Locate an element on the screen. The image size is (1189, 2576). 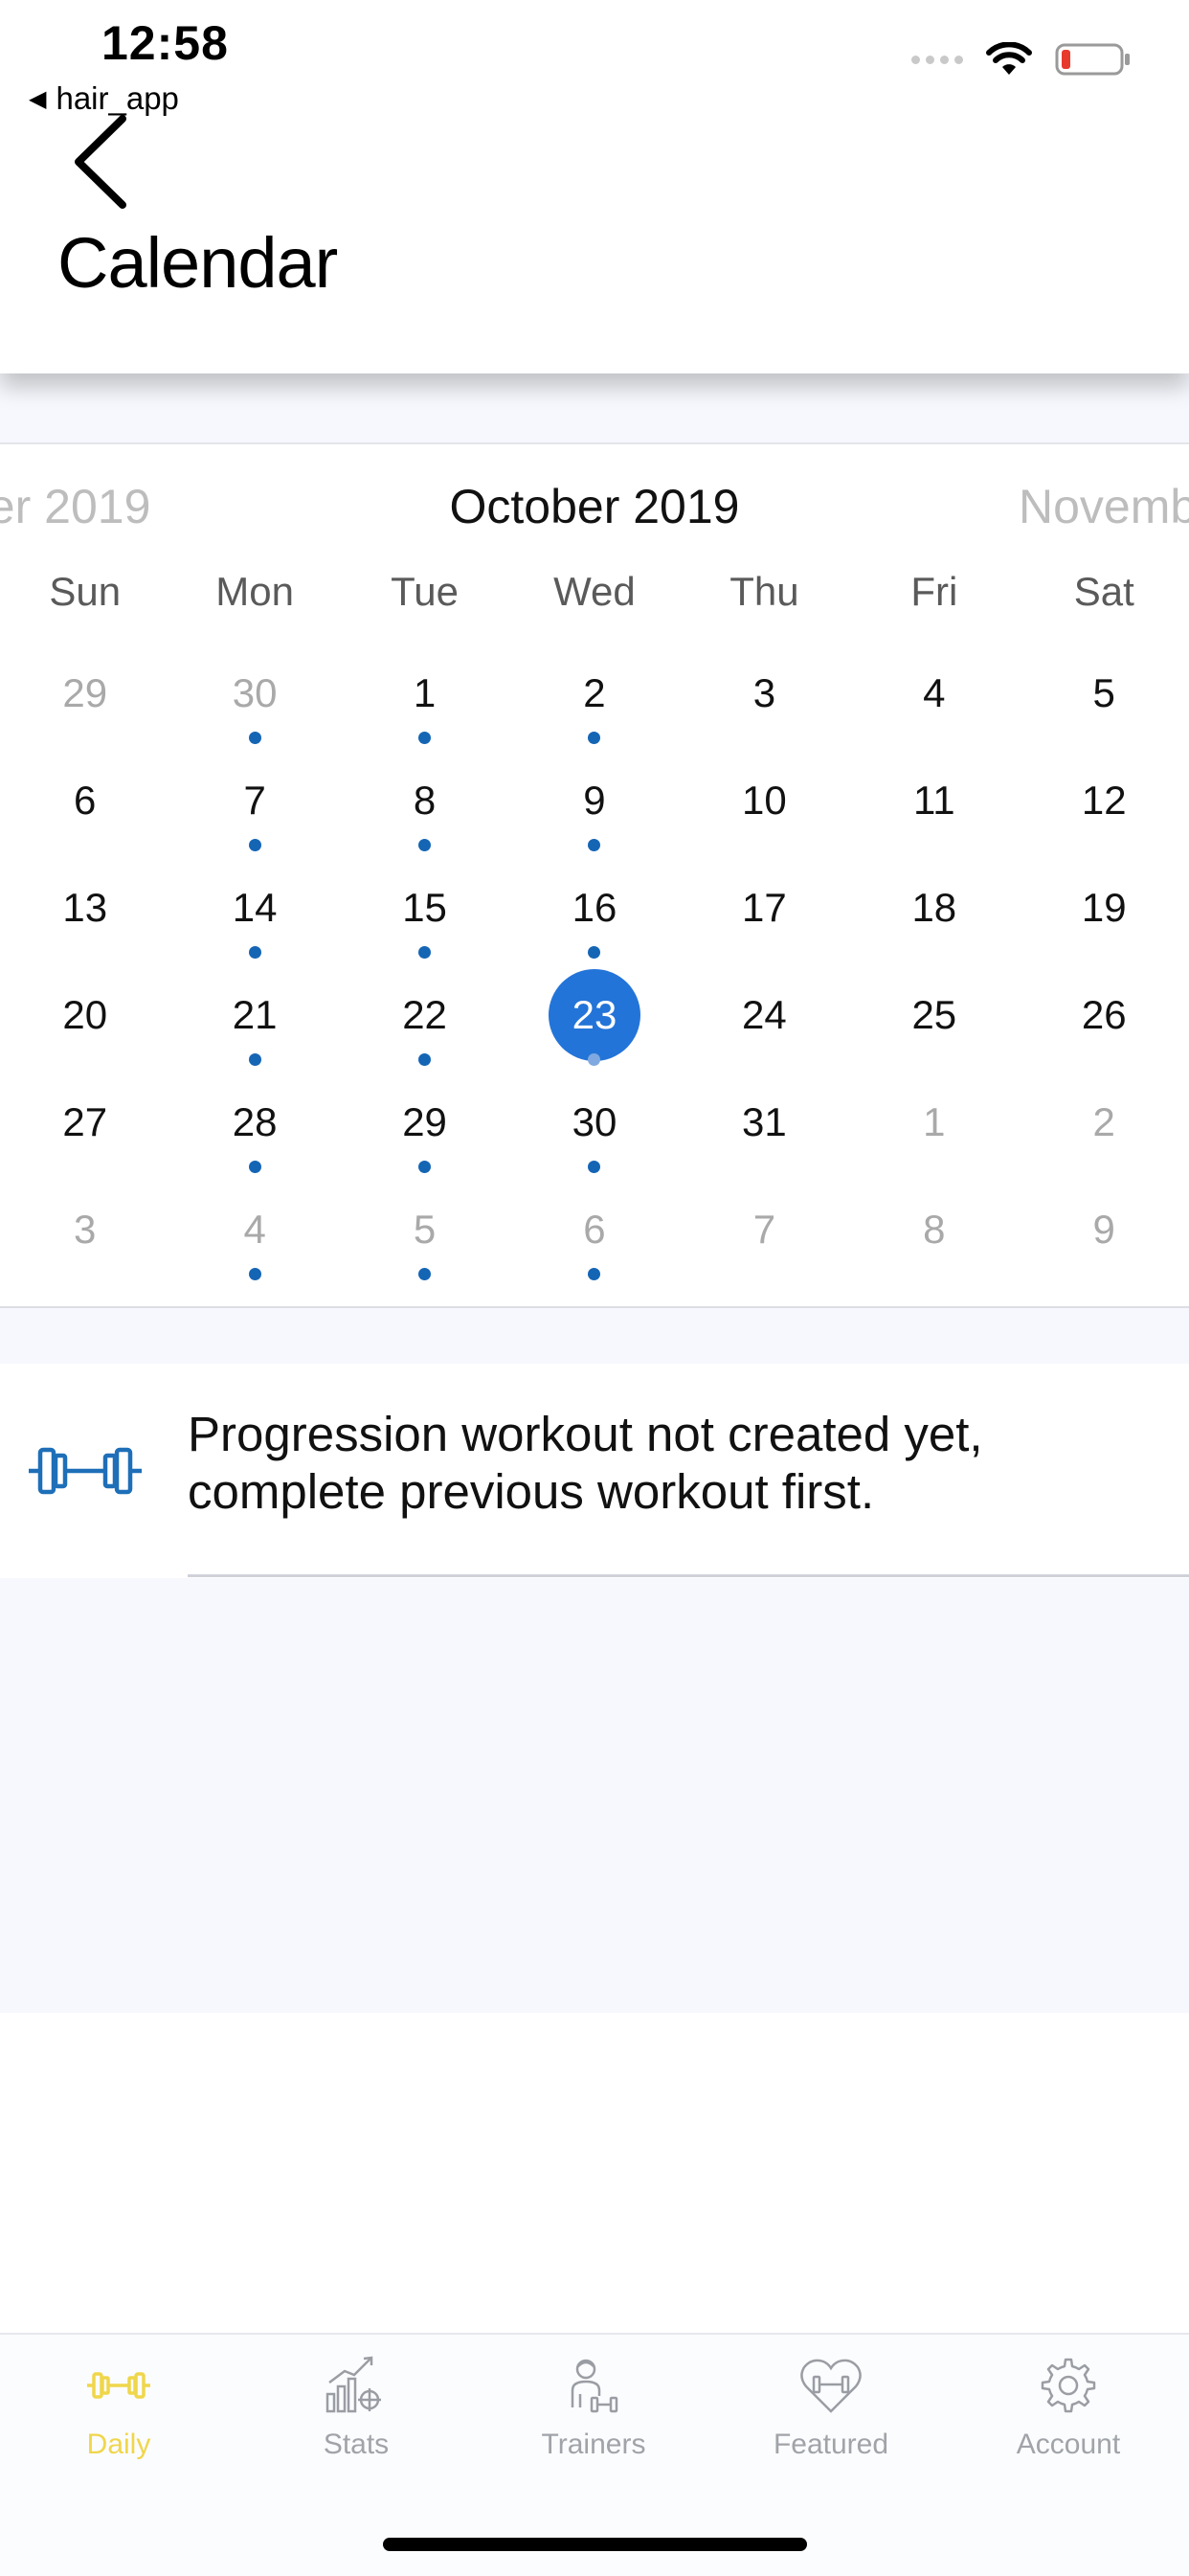
calendar-day: 14 is located at coordinates (254, 915).